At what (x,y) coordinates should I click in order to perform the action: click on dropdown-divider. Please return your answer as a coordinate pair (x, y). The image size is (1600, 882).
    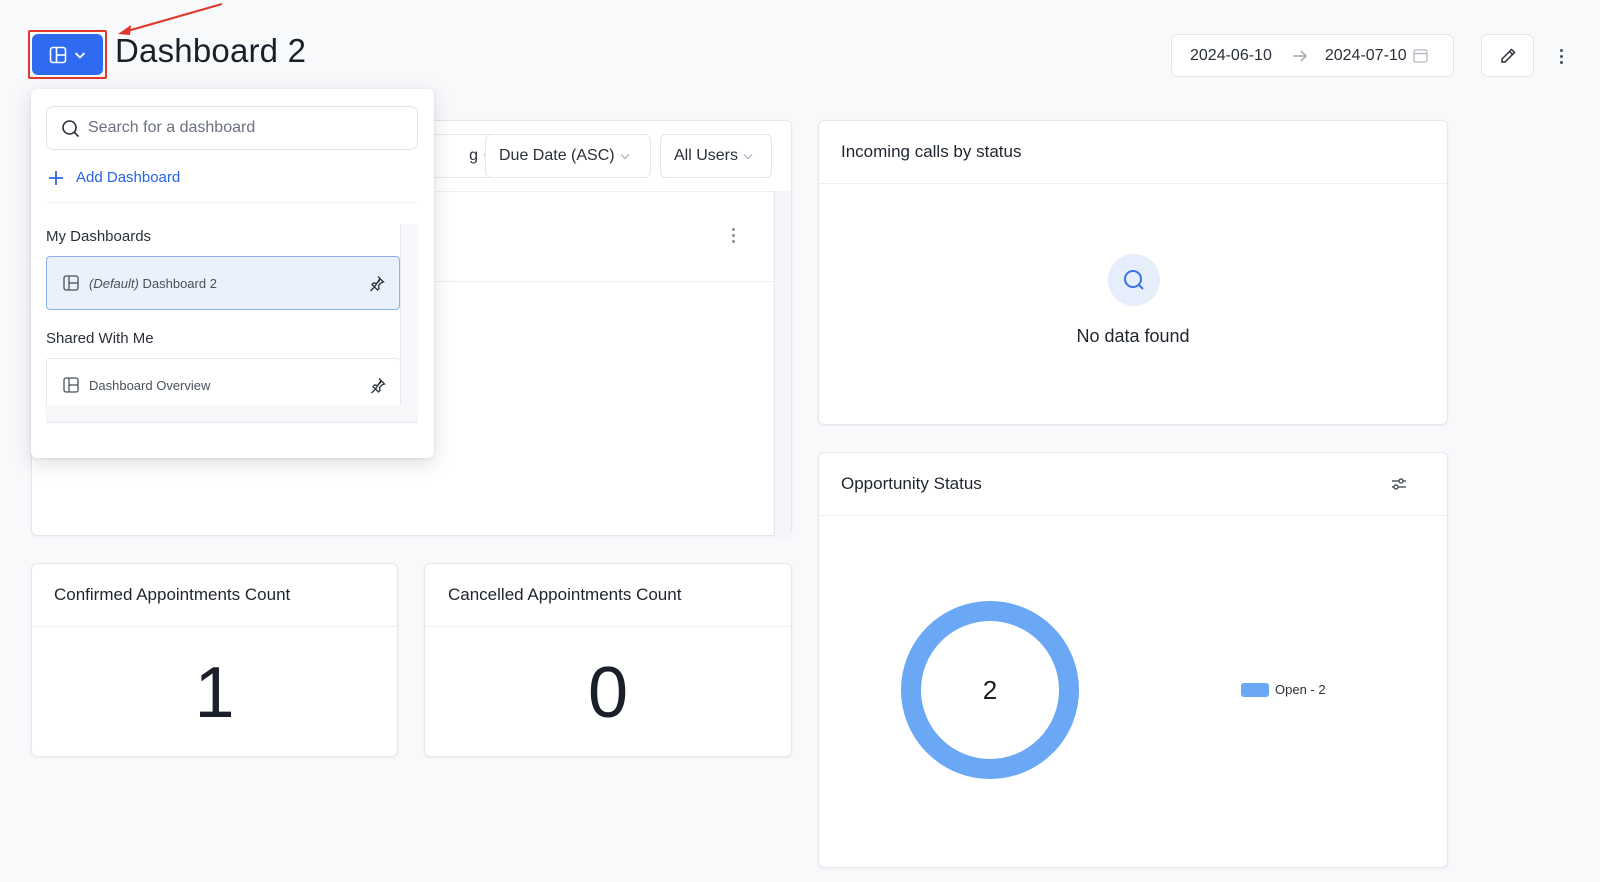
    Looking at the image, I should click on (232, 202).